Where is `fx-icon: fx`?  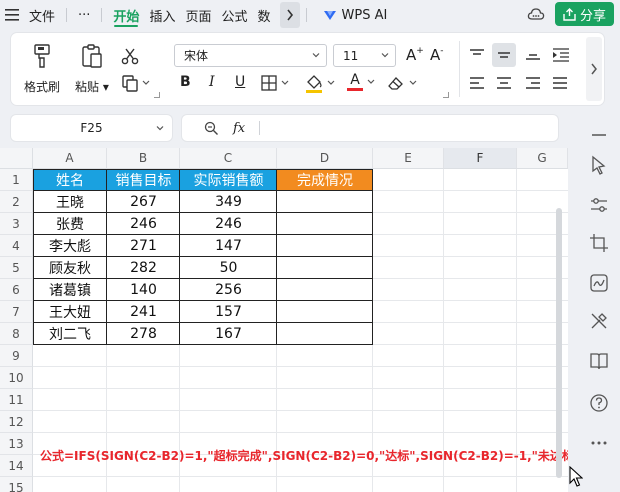
fx-icon: fx is located at coordinates (239, 128).